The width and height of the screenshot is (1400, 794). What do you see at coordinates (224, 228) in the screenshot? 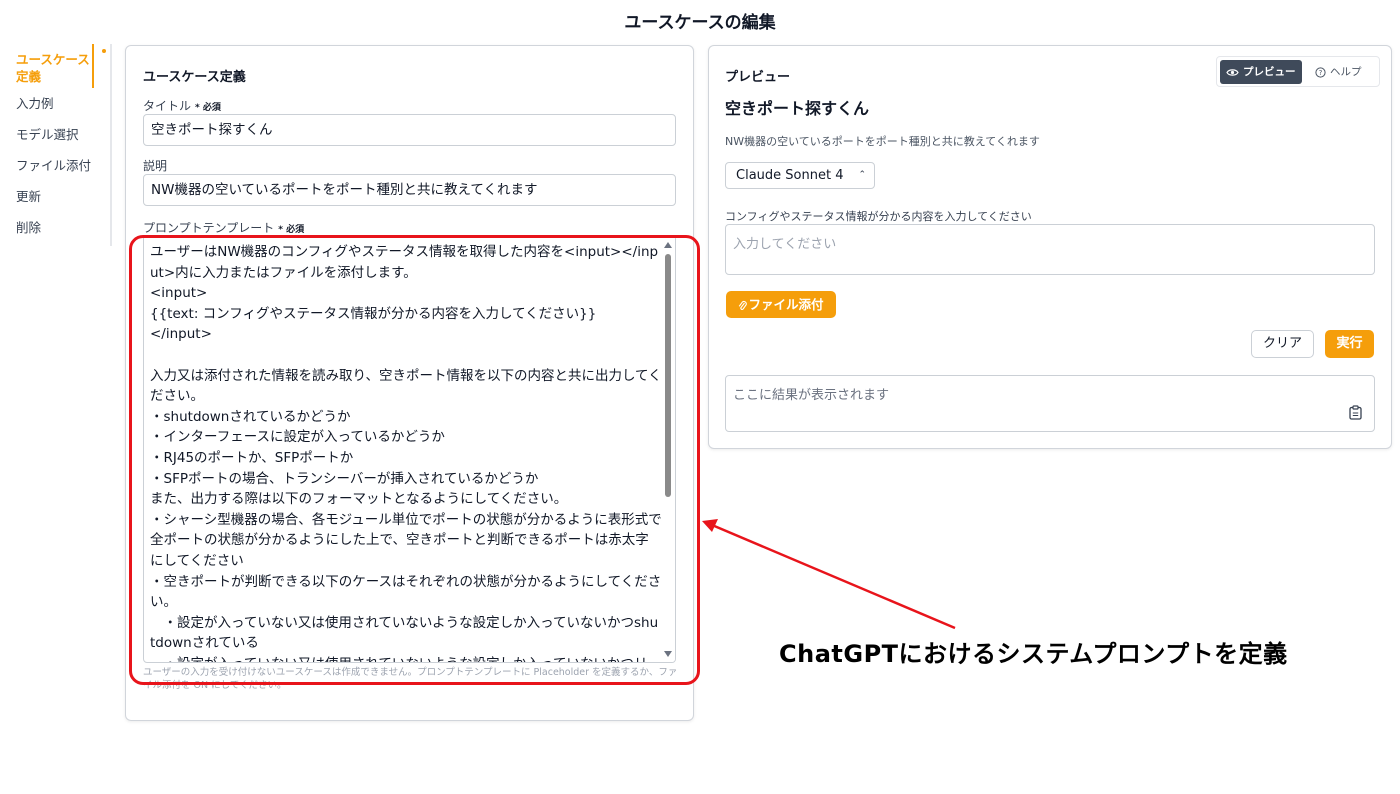
I see `prompt-template-label: プロンプトテンプレート * 必須` at bounding box center [224, 228].